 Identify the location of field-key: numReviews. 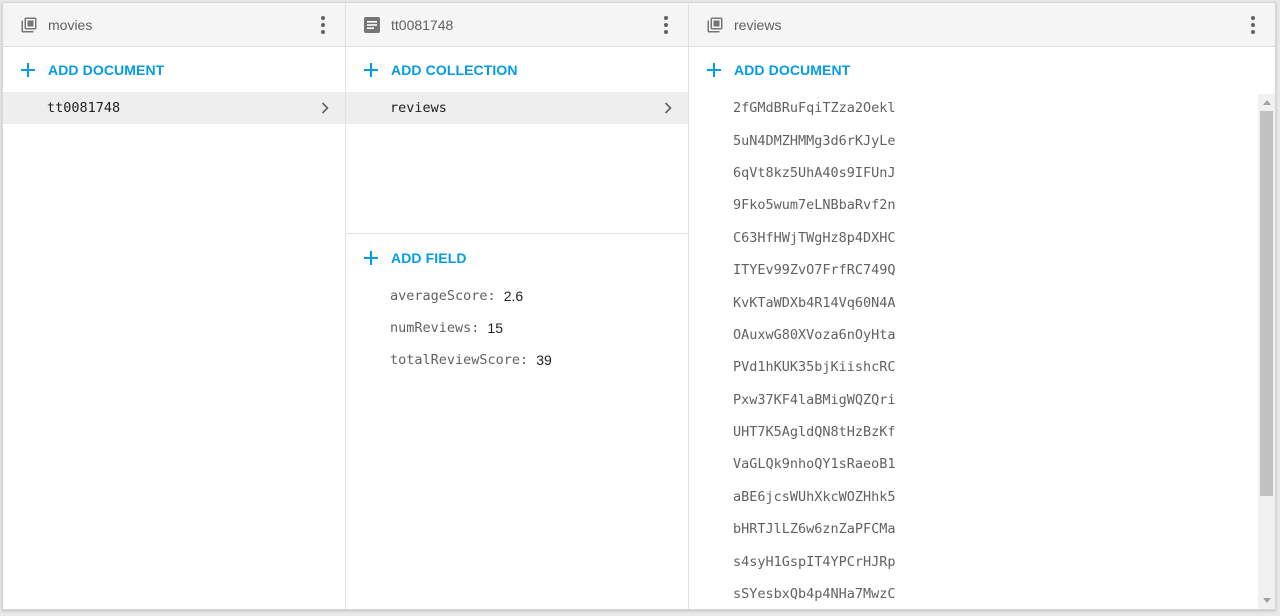
(431, 328).